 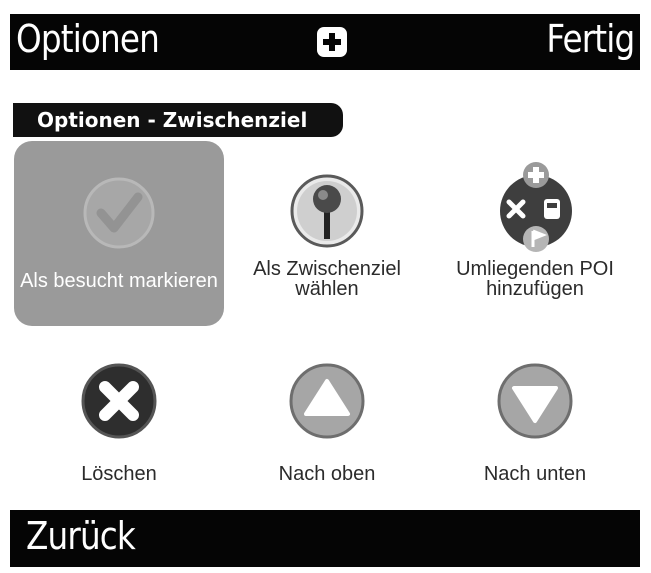 I want to click on mark-visited-button: Als besucht markieren, so click(x=119, y=233).